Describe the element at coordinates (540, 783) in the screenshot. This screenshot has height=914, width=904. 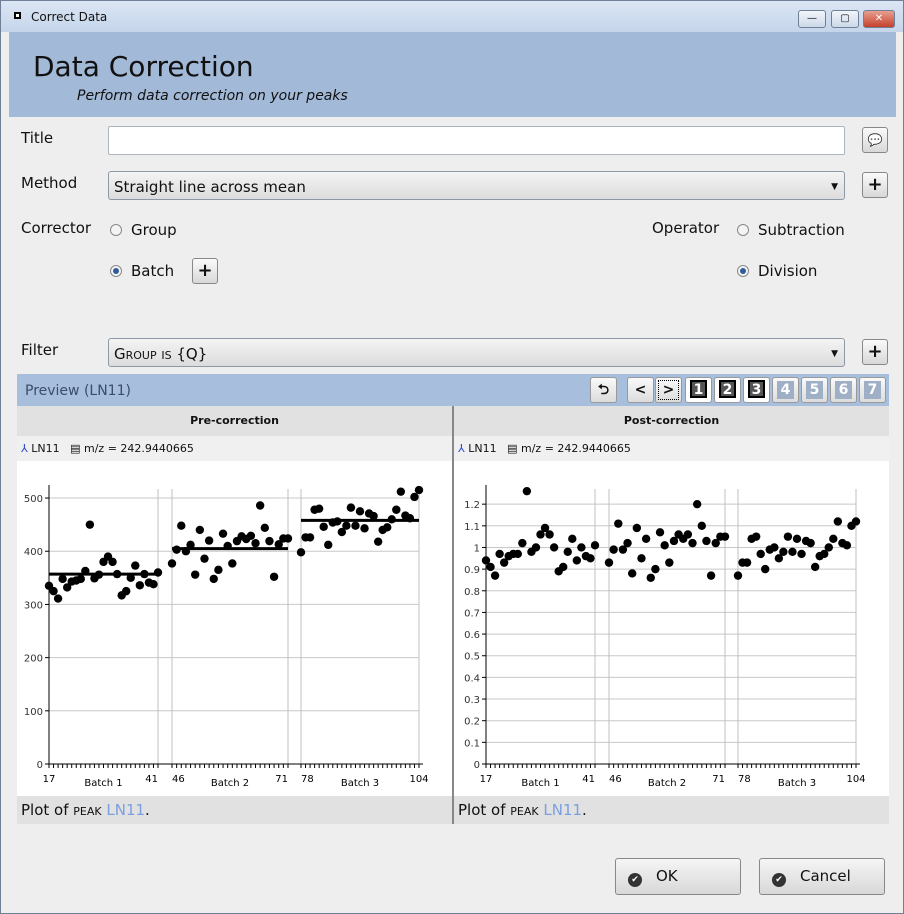
I see `batch-label: Batch 1` at that location.